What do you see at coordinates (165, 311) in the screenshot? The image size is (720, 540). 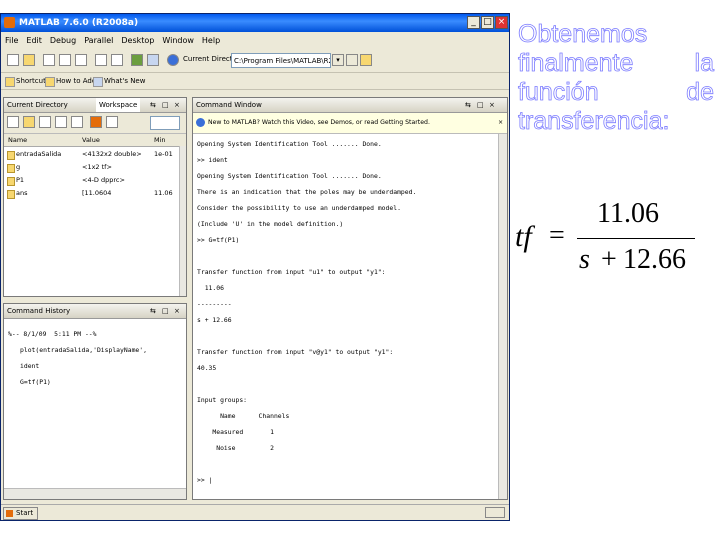 I see `history-dock-icon: □` at bounding box center [165, 311].